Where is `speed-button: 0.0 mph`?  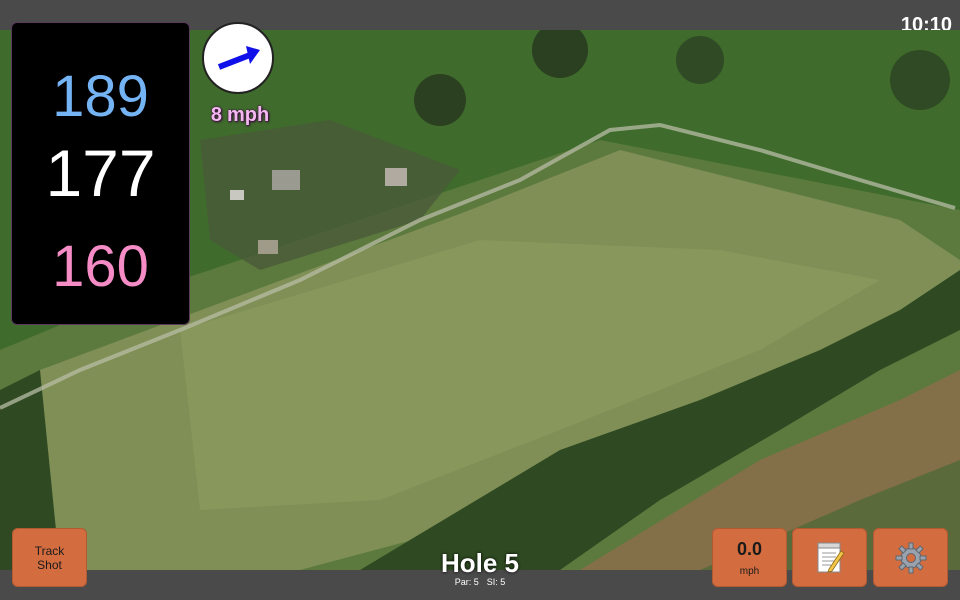
speed-button: 0.0 mph is located at coordinates (749, 557).